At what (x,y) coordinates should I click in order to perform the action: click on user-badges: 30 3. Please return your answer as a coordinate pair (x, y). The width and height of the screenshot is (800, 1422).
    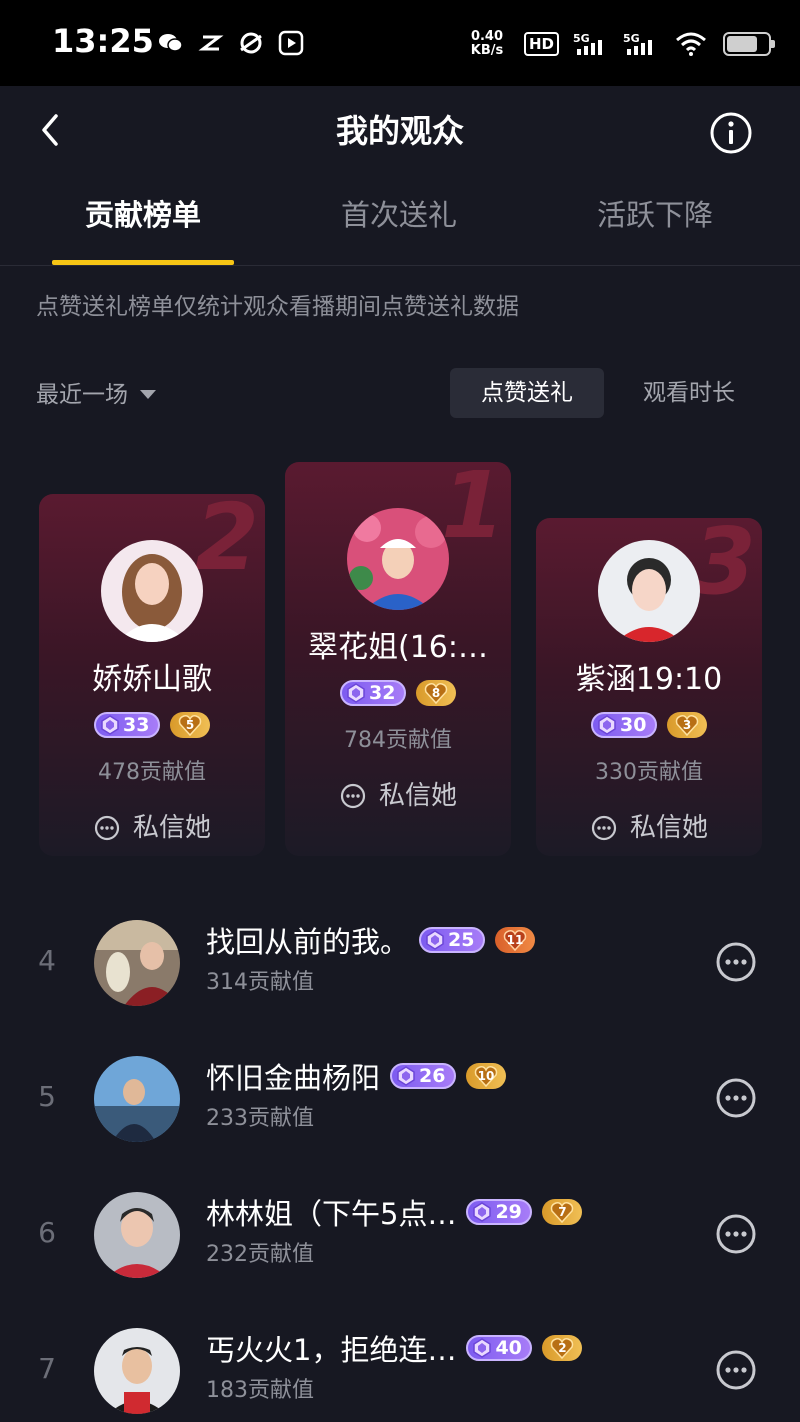
    Looking at the image, I should click on (649, 725).